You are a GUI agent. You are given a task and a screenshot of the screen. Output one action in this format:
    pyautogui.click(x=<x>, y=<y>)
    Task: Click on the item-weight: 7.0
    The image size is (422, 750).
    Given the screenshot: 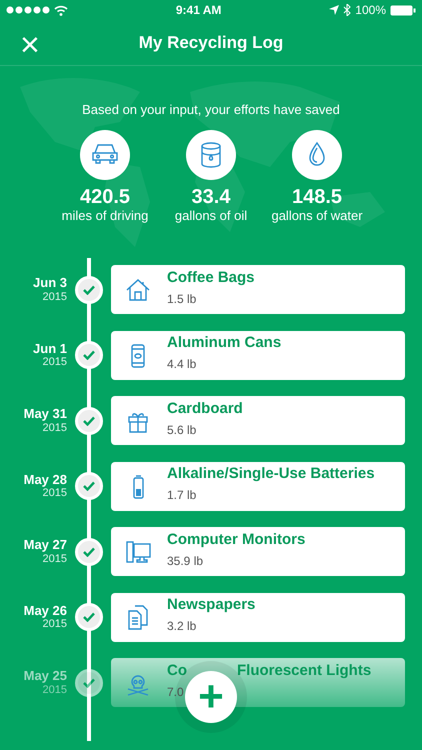 What is the action you would take?
    pyautogui.click(x=175, y=692)
    